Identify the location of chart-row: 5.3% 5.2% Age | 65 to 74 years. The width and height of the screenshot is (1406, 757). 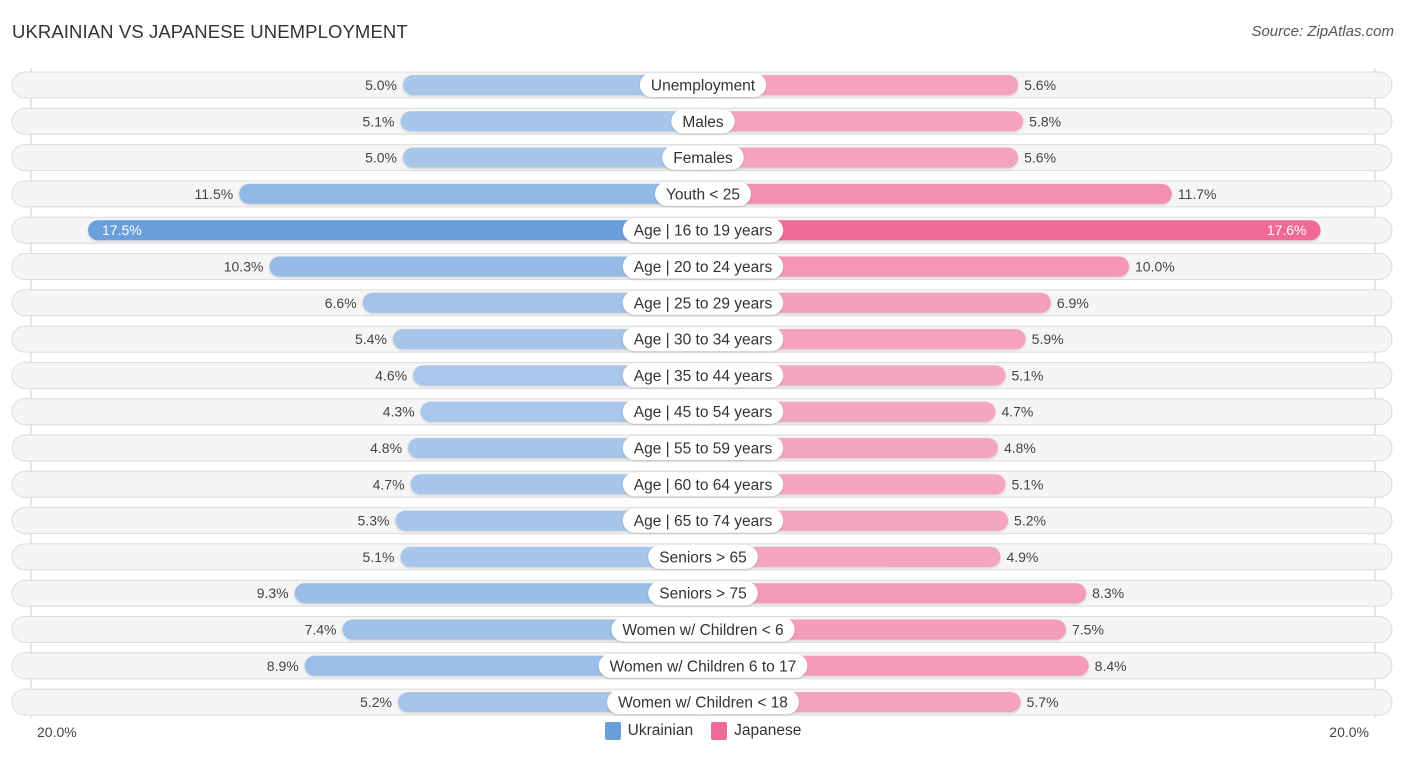
(702, 521).